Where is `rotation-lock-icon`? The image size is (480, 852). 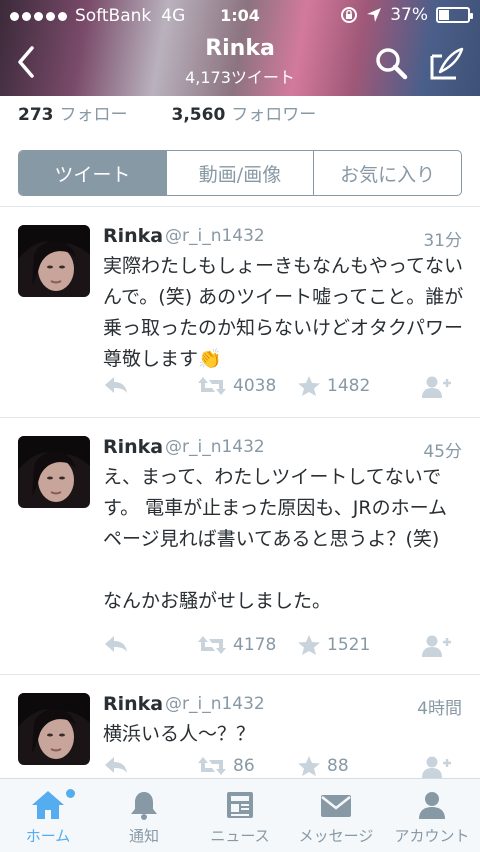 rotation-lock-icon is located at coordinates (349, 15).